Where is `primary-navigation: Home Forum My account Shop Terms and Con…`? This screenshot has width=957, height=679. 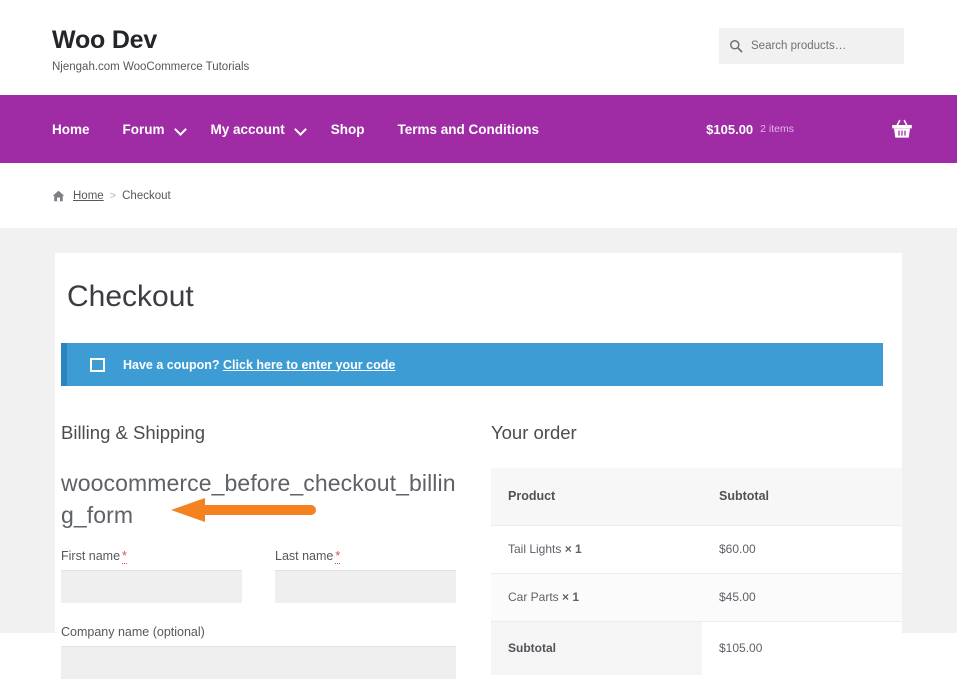
primary-navigation: Home Forum My account Shop Terms and Con… is located at coordinates (478, 129).